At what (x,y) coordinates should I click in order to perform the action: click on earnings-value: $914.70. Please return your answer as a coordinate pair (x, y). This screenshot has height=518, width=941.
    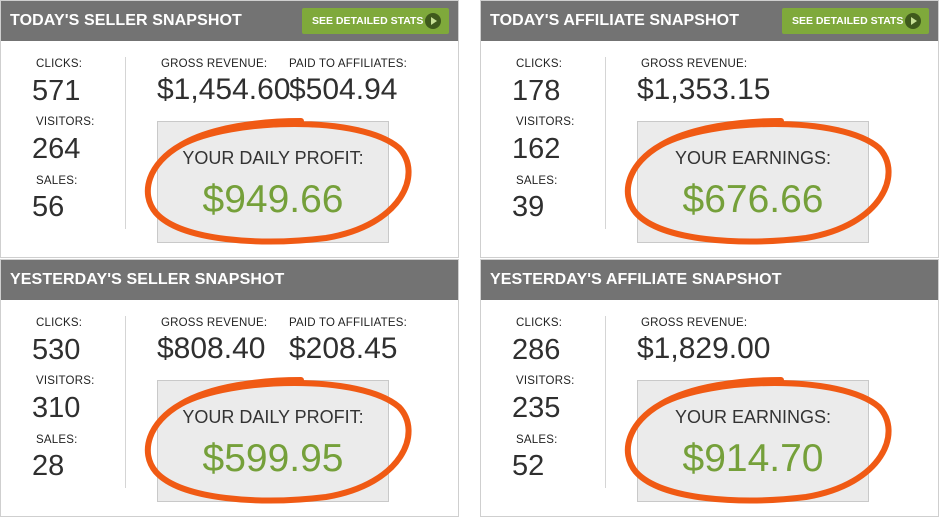
    Looking at the image, I should click on (753, 458).